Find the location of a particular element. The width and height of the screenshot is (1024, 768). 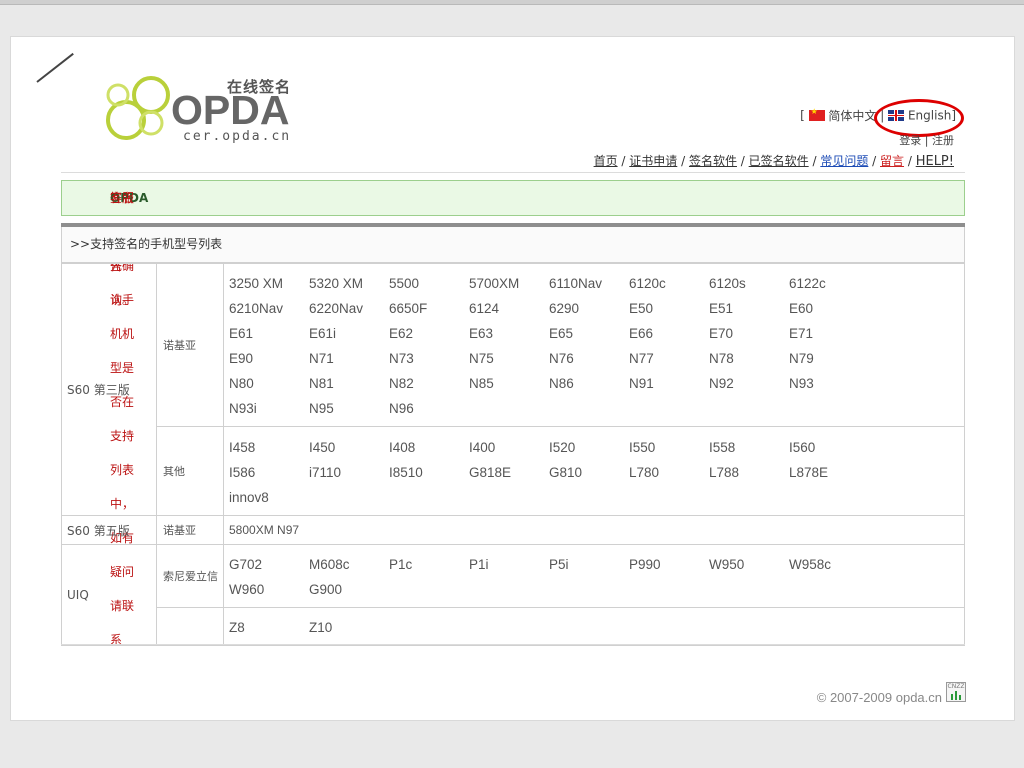

logo-name: OPDA is located at coordinates (230, 110).